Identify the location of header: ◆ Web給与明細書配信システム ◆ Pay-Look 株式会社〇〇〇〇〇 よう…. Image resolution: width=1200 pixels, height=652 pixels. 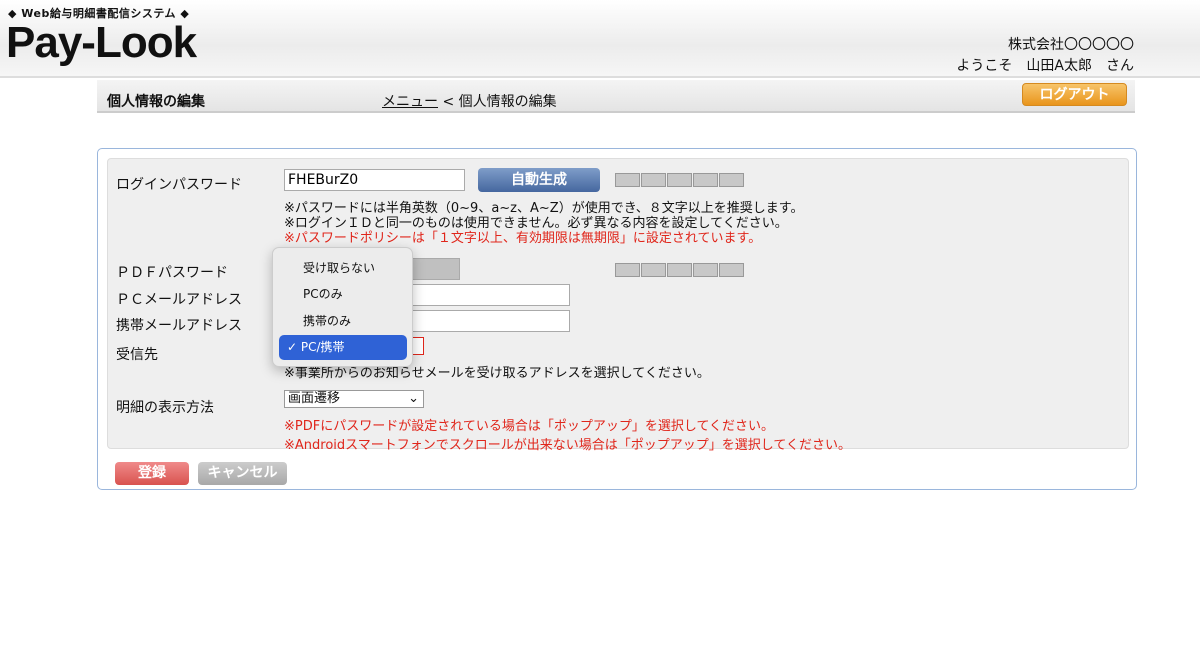
(600, 39).